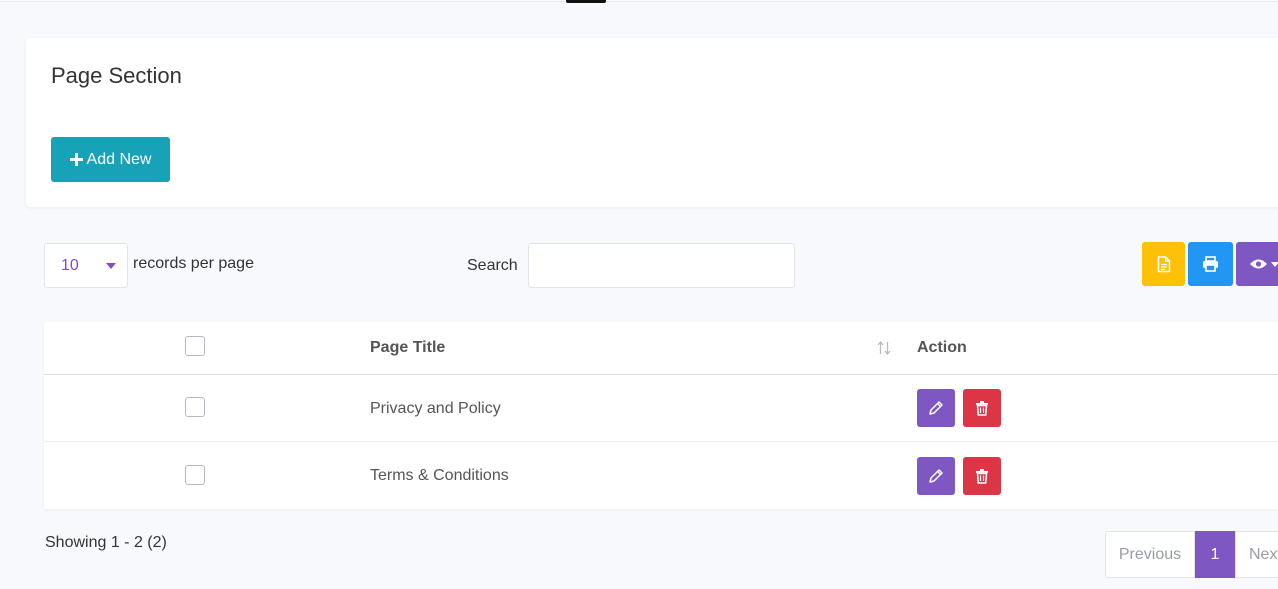 The image size is (1278, 589). Describe the element at coordinates (1150, 554) in the screenshot. I see `previous-page-button: Previous` at that location.